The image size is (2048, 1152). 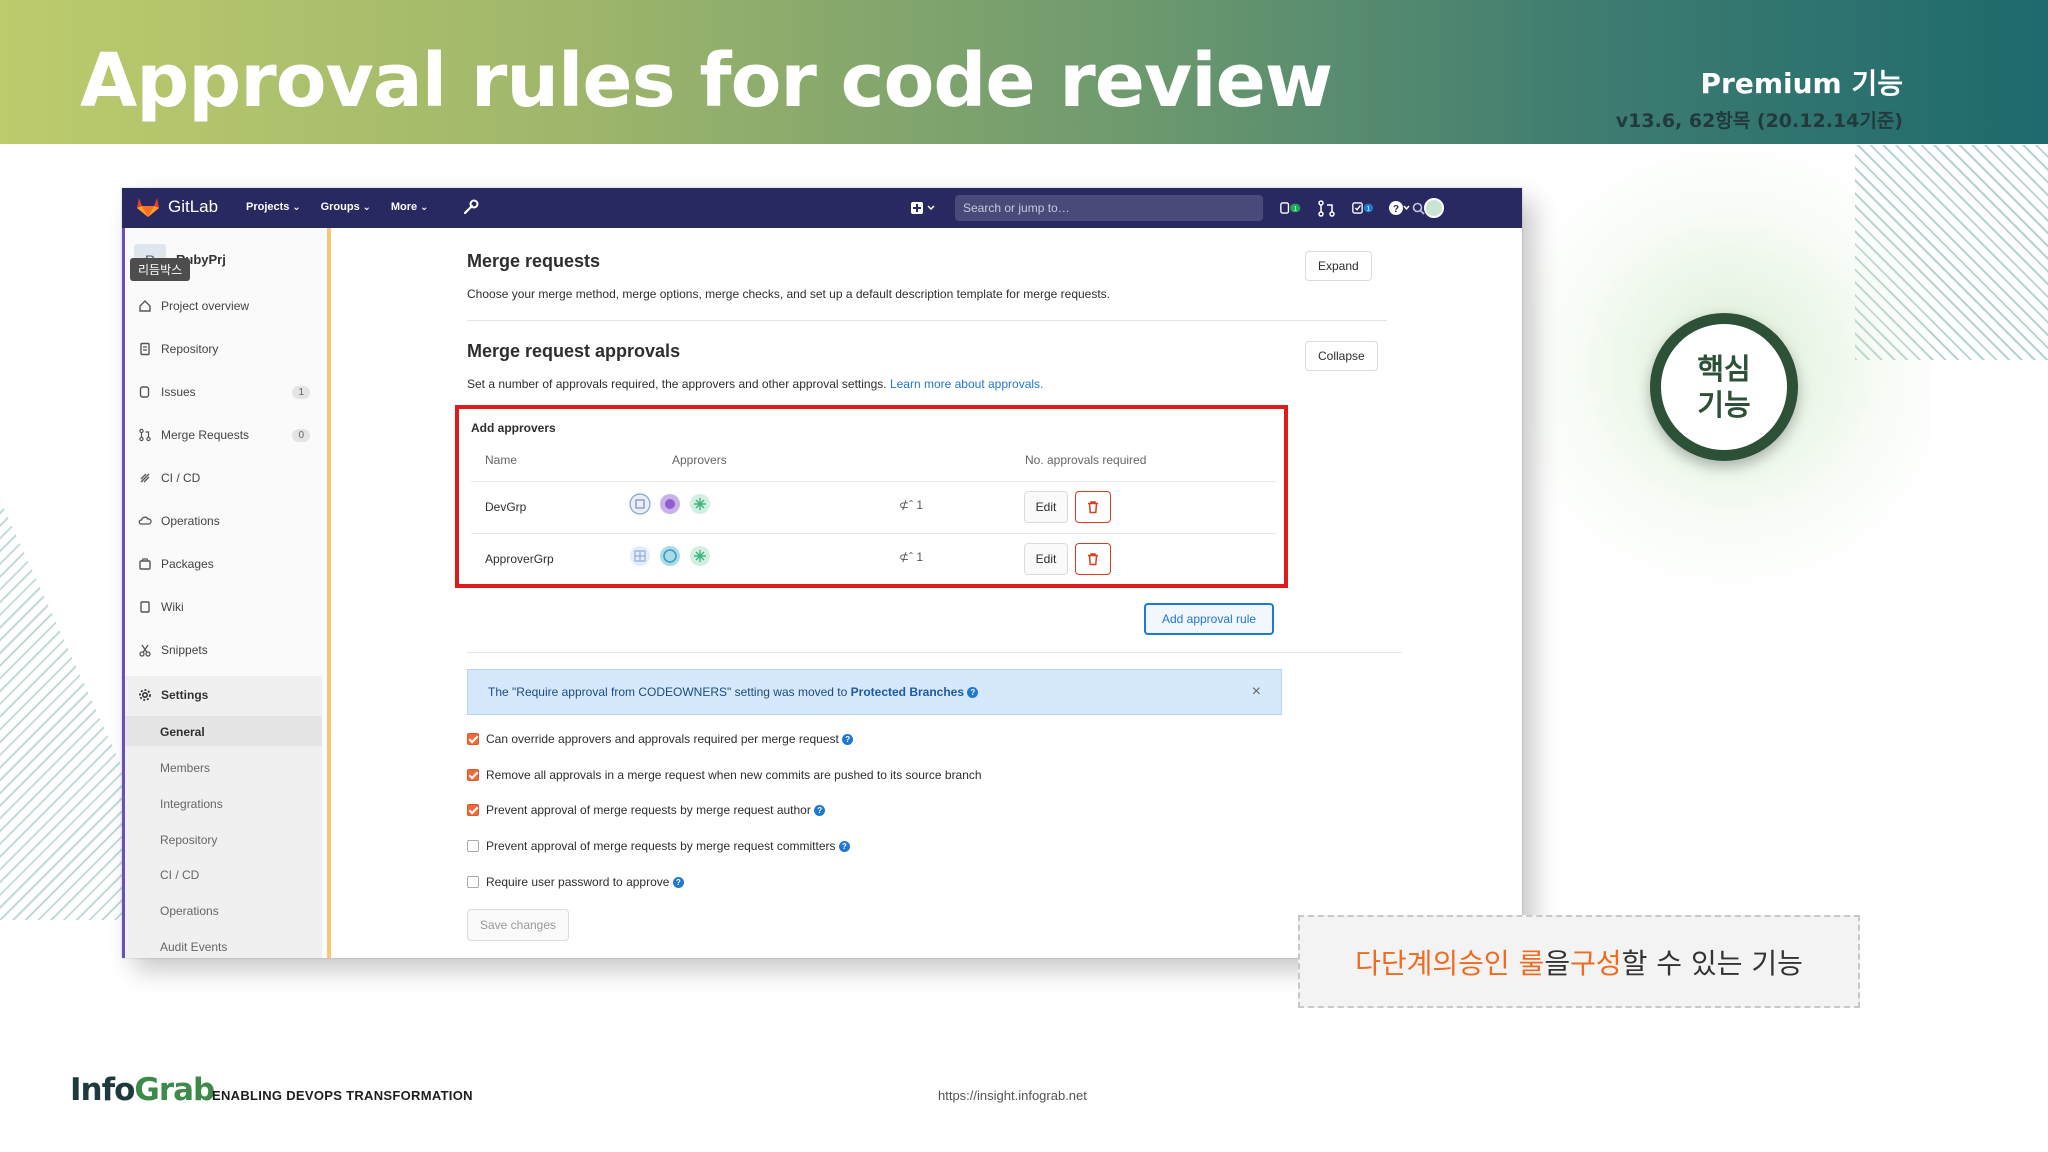 What do you see at coordinates (924, 208) in the screenshot?
I see `new-item-icon` at bounding box center [924, 208].